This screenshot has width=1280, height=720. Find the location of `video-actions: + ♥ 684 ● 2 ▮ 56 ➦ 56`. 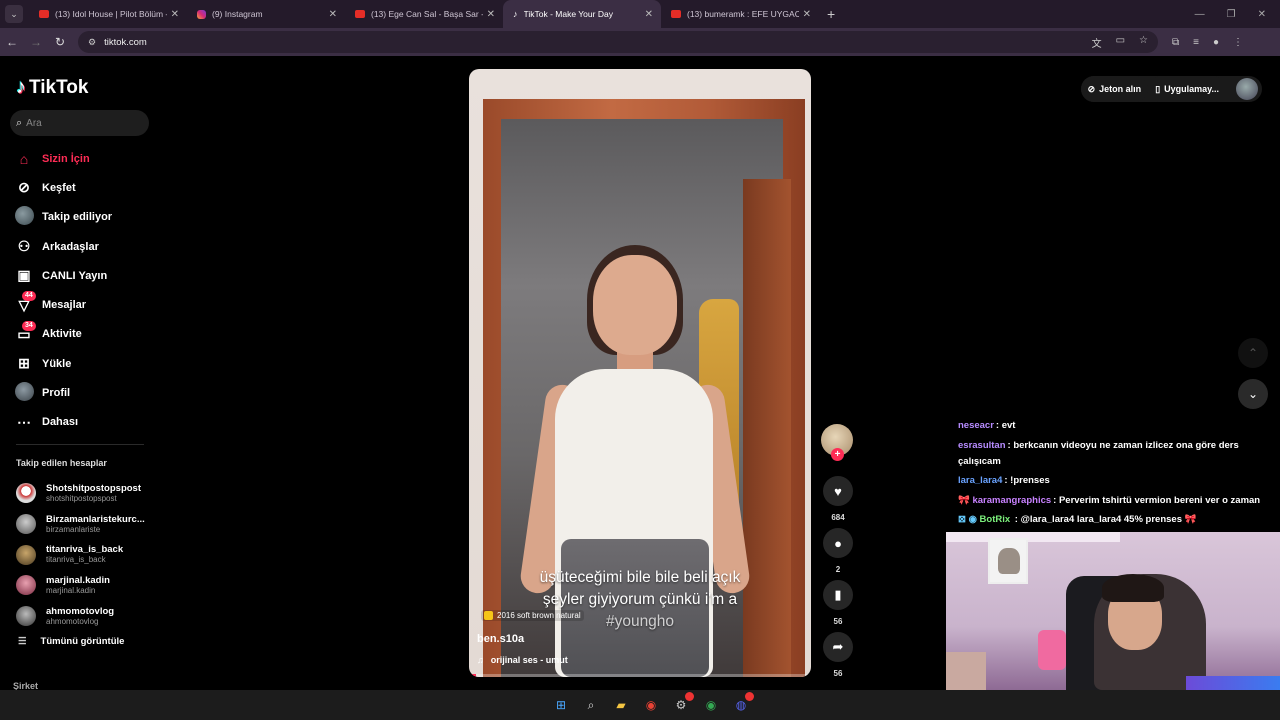

video-actions: + ♥ 684 ● 2 ▮ 56 ➦ 56 is located at coordinates (838, 551).